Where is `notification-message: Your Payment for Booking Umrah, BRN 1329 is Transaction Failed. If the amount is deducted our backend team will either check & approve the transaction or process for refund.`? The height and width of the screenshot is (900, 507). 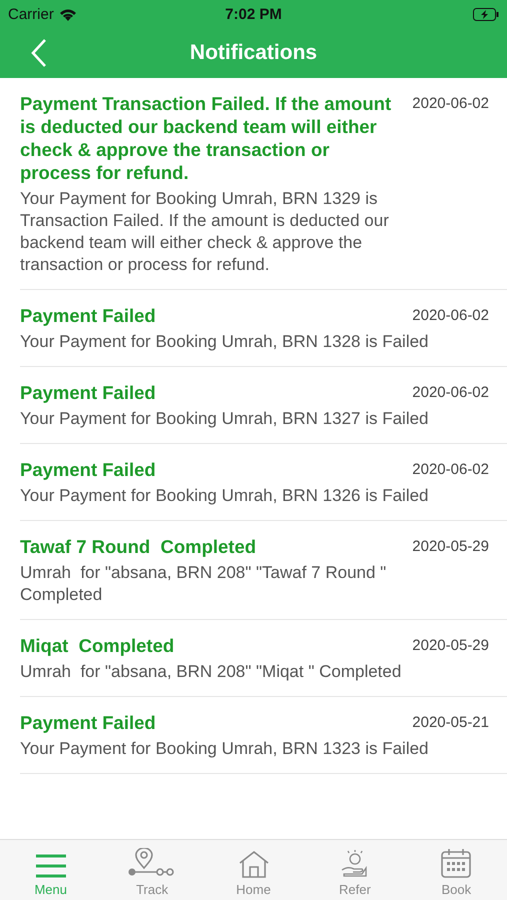 notification-message: Your Payment for Booking Umrah, BRN 1329 is Transaction Failed. If the amount is deducted our backend team will either check & approve the transaction or process for refund. is located at coordinates (205, 232).